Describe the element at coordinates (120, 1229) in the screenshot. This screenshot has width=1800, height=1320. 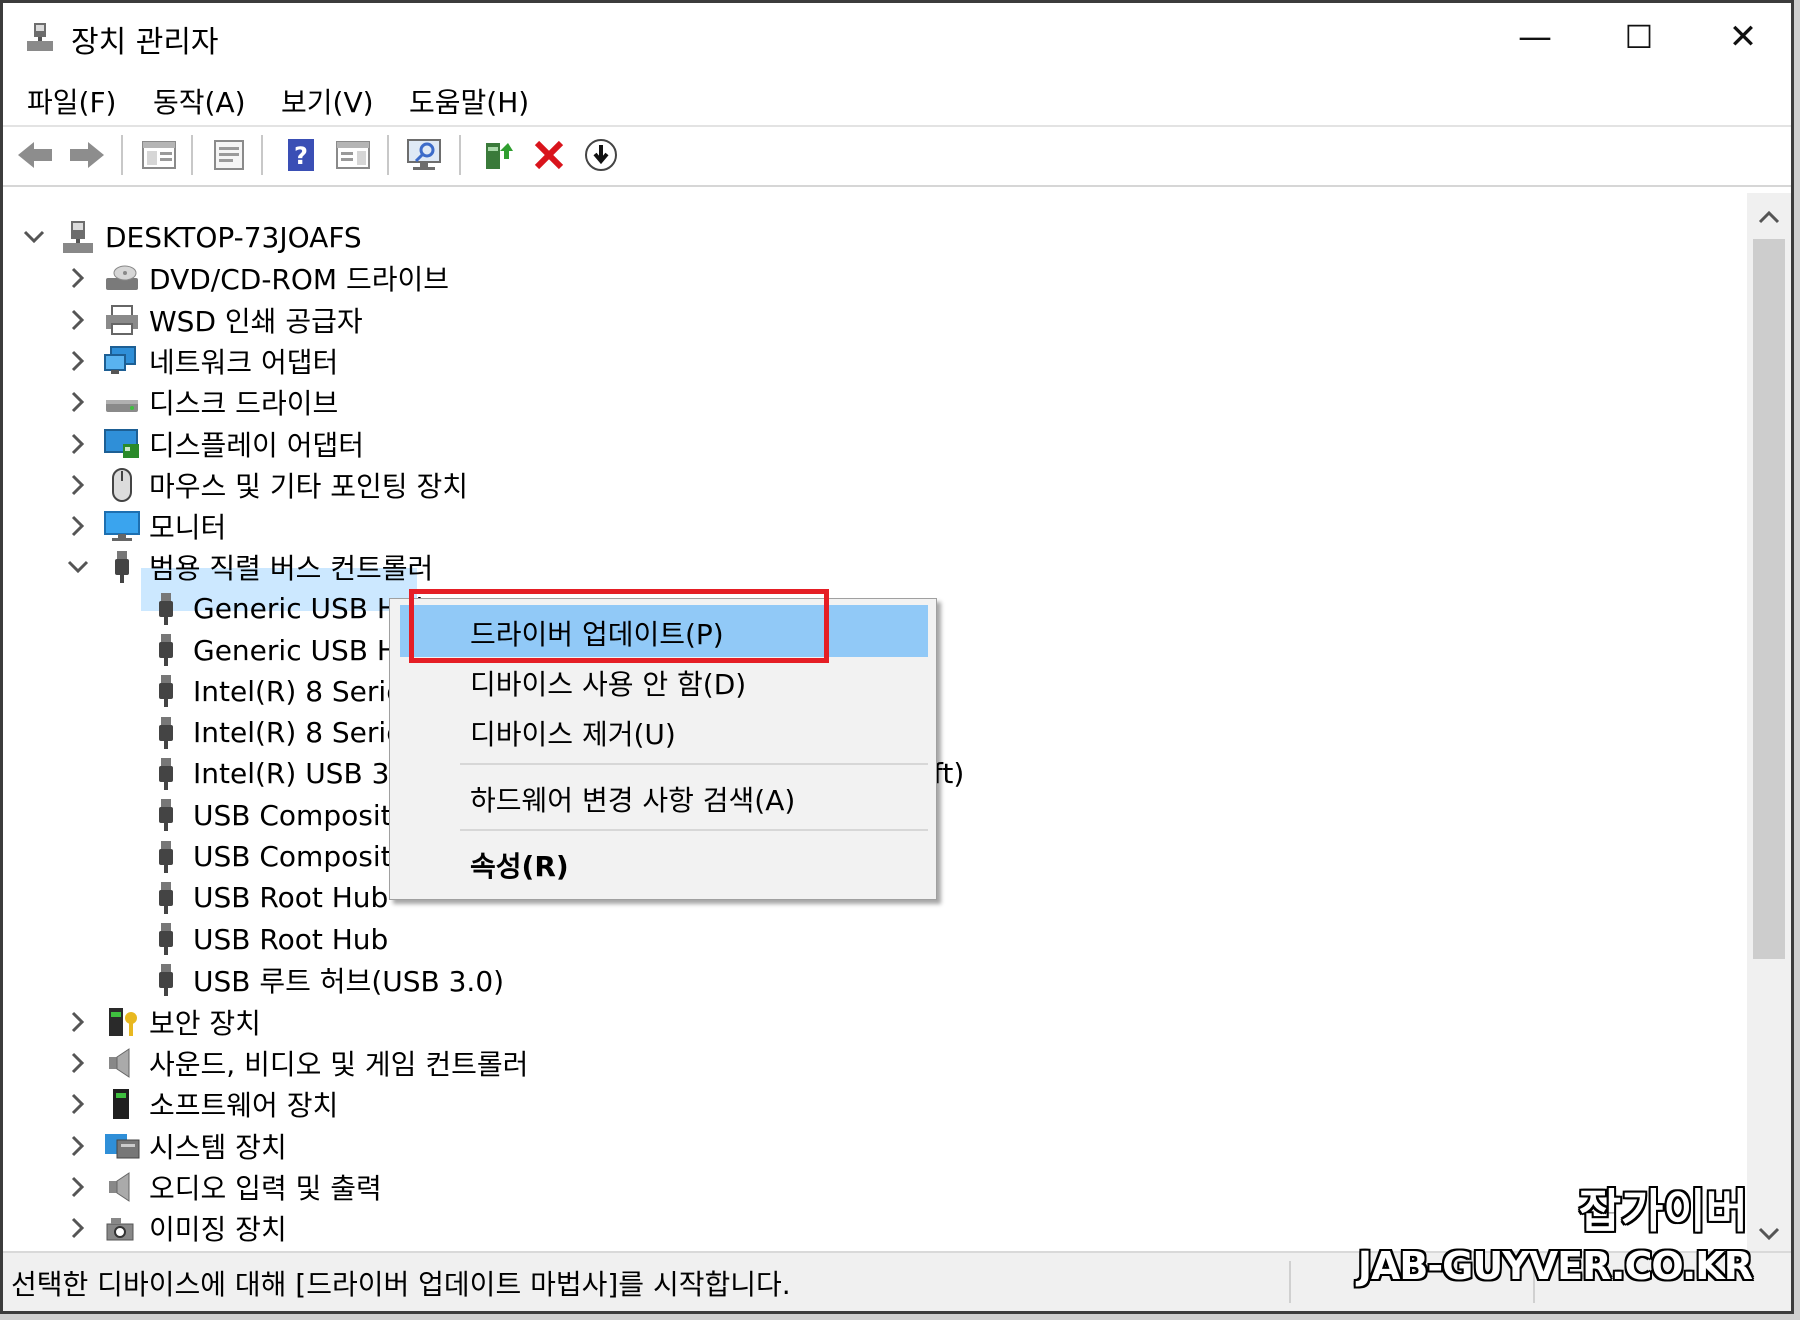
I see `camera-icon` at that location.